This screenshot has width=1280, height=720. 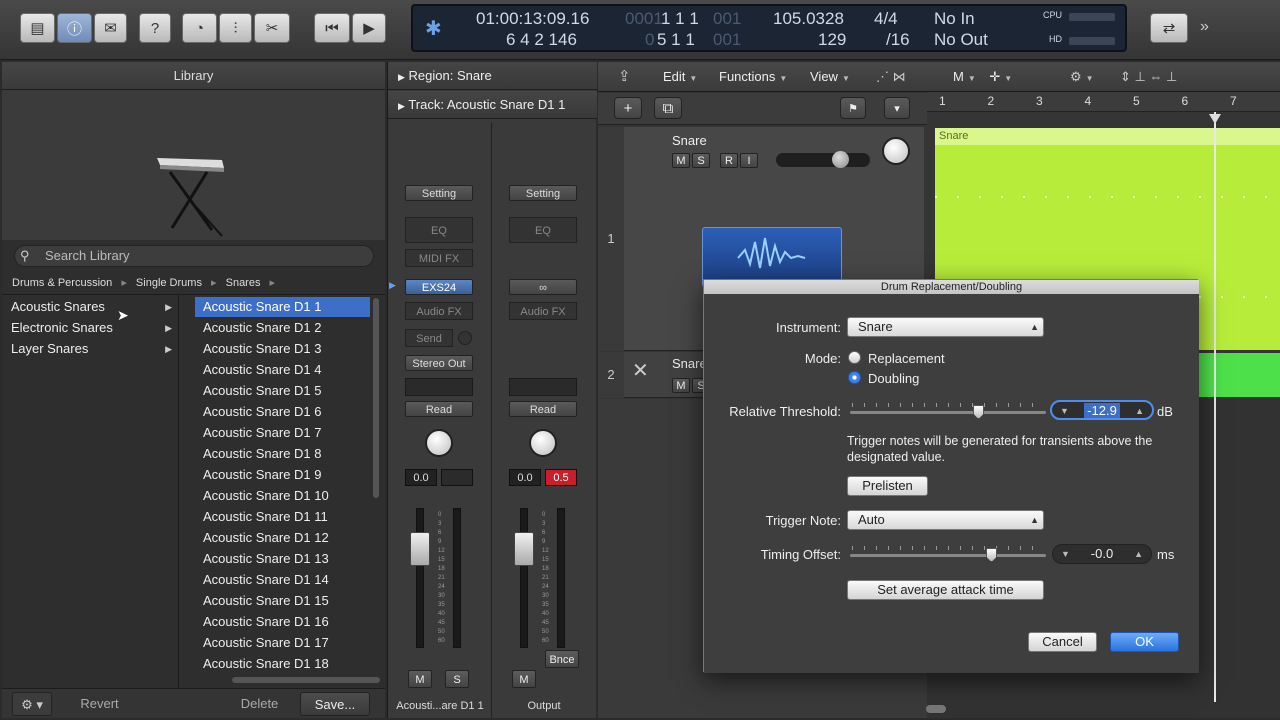 I want to click on up-arrow-icon: ⇪, so click(x=624, y=76).